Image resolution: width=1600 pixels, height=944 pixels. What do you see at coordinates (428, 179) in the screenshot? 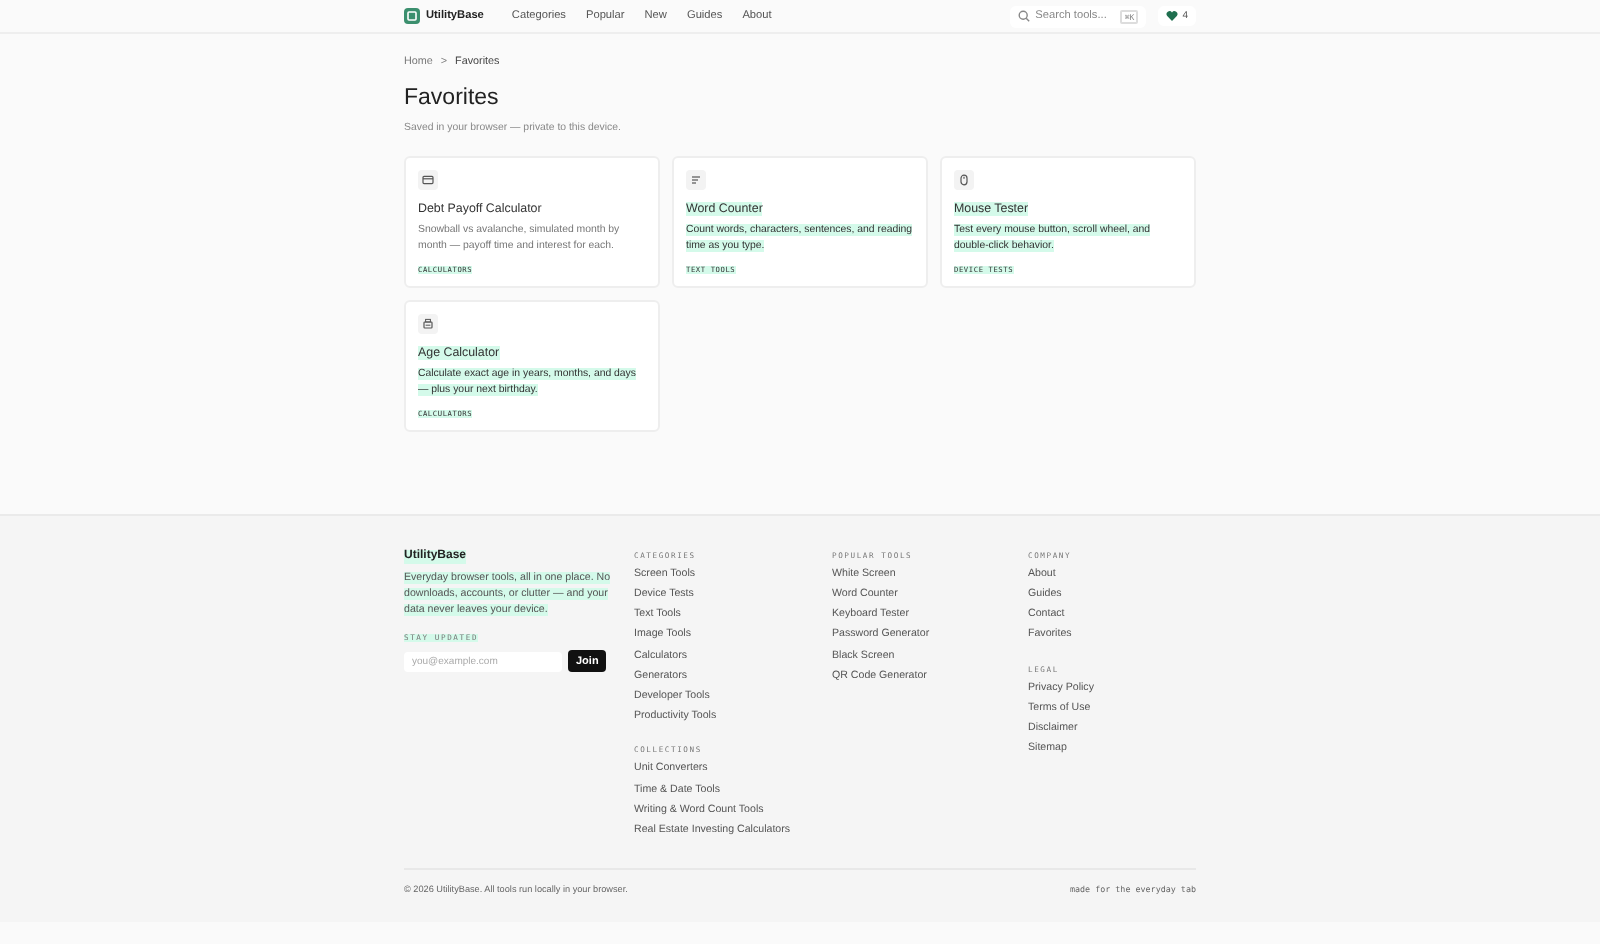
I see `credit-card-icon` at bounding box center [428, 179].